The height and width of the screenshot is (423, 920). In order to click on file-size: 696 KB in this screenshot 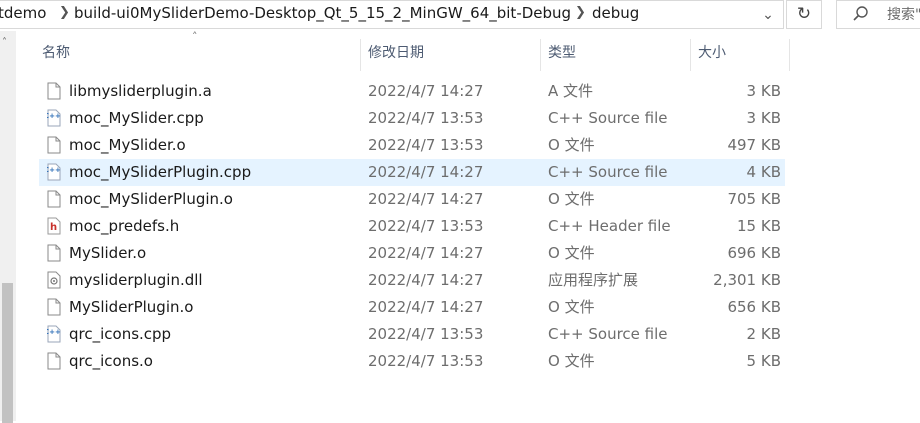, I will do `click(754, 253)`.